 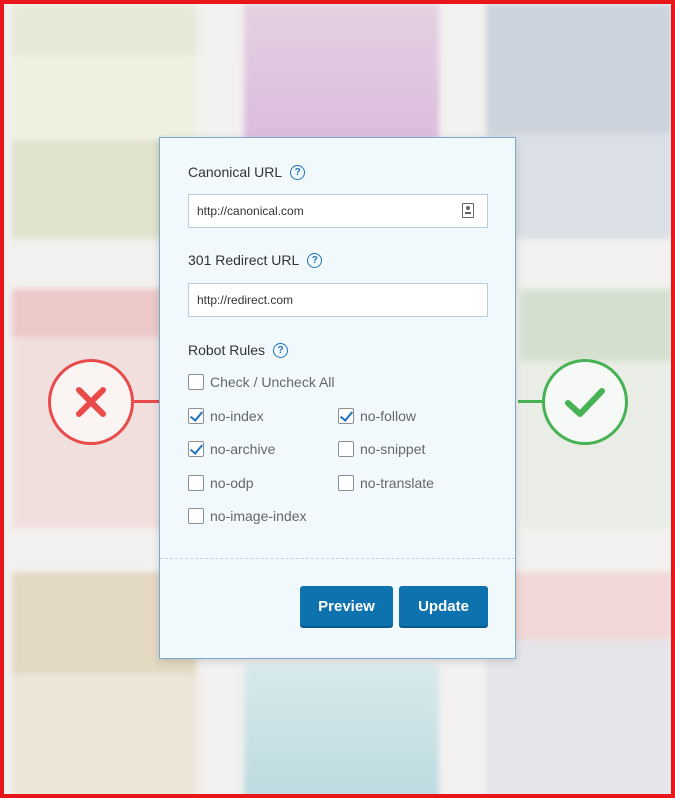 I want to click on fail-badge, so click(x=91, y=402).